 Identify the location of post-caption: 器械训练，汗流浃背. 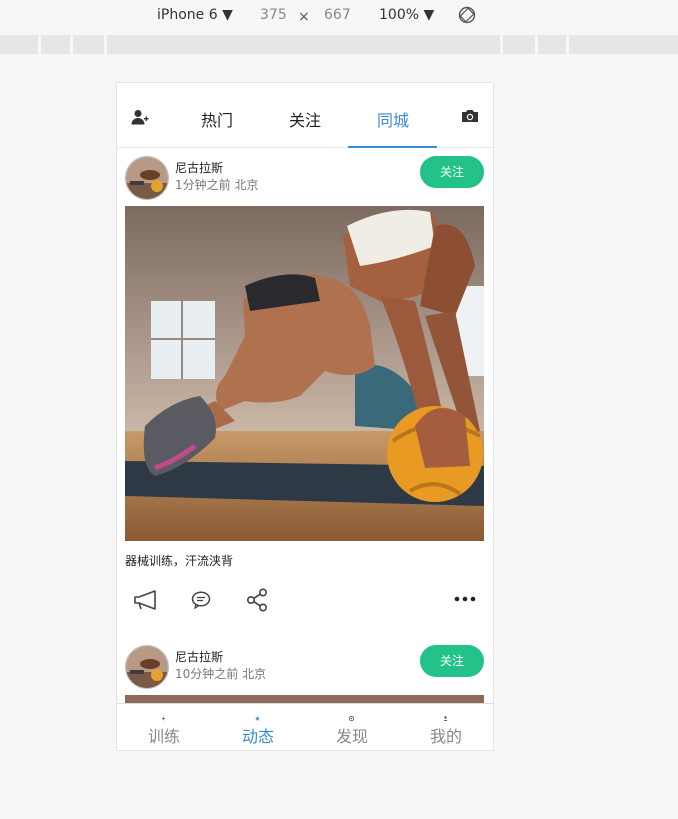
(179, 561).